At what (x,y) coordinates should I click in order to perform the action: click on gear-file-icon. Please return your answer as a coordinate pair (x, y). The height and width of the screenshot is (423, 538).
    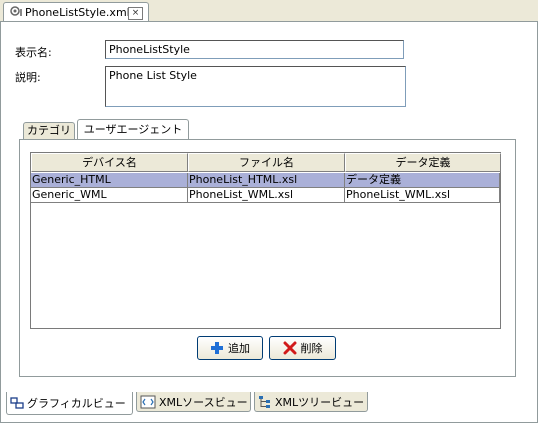
    Looking at the image, I should click on (16, 11).